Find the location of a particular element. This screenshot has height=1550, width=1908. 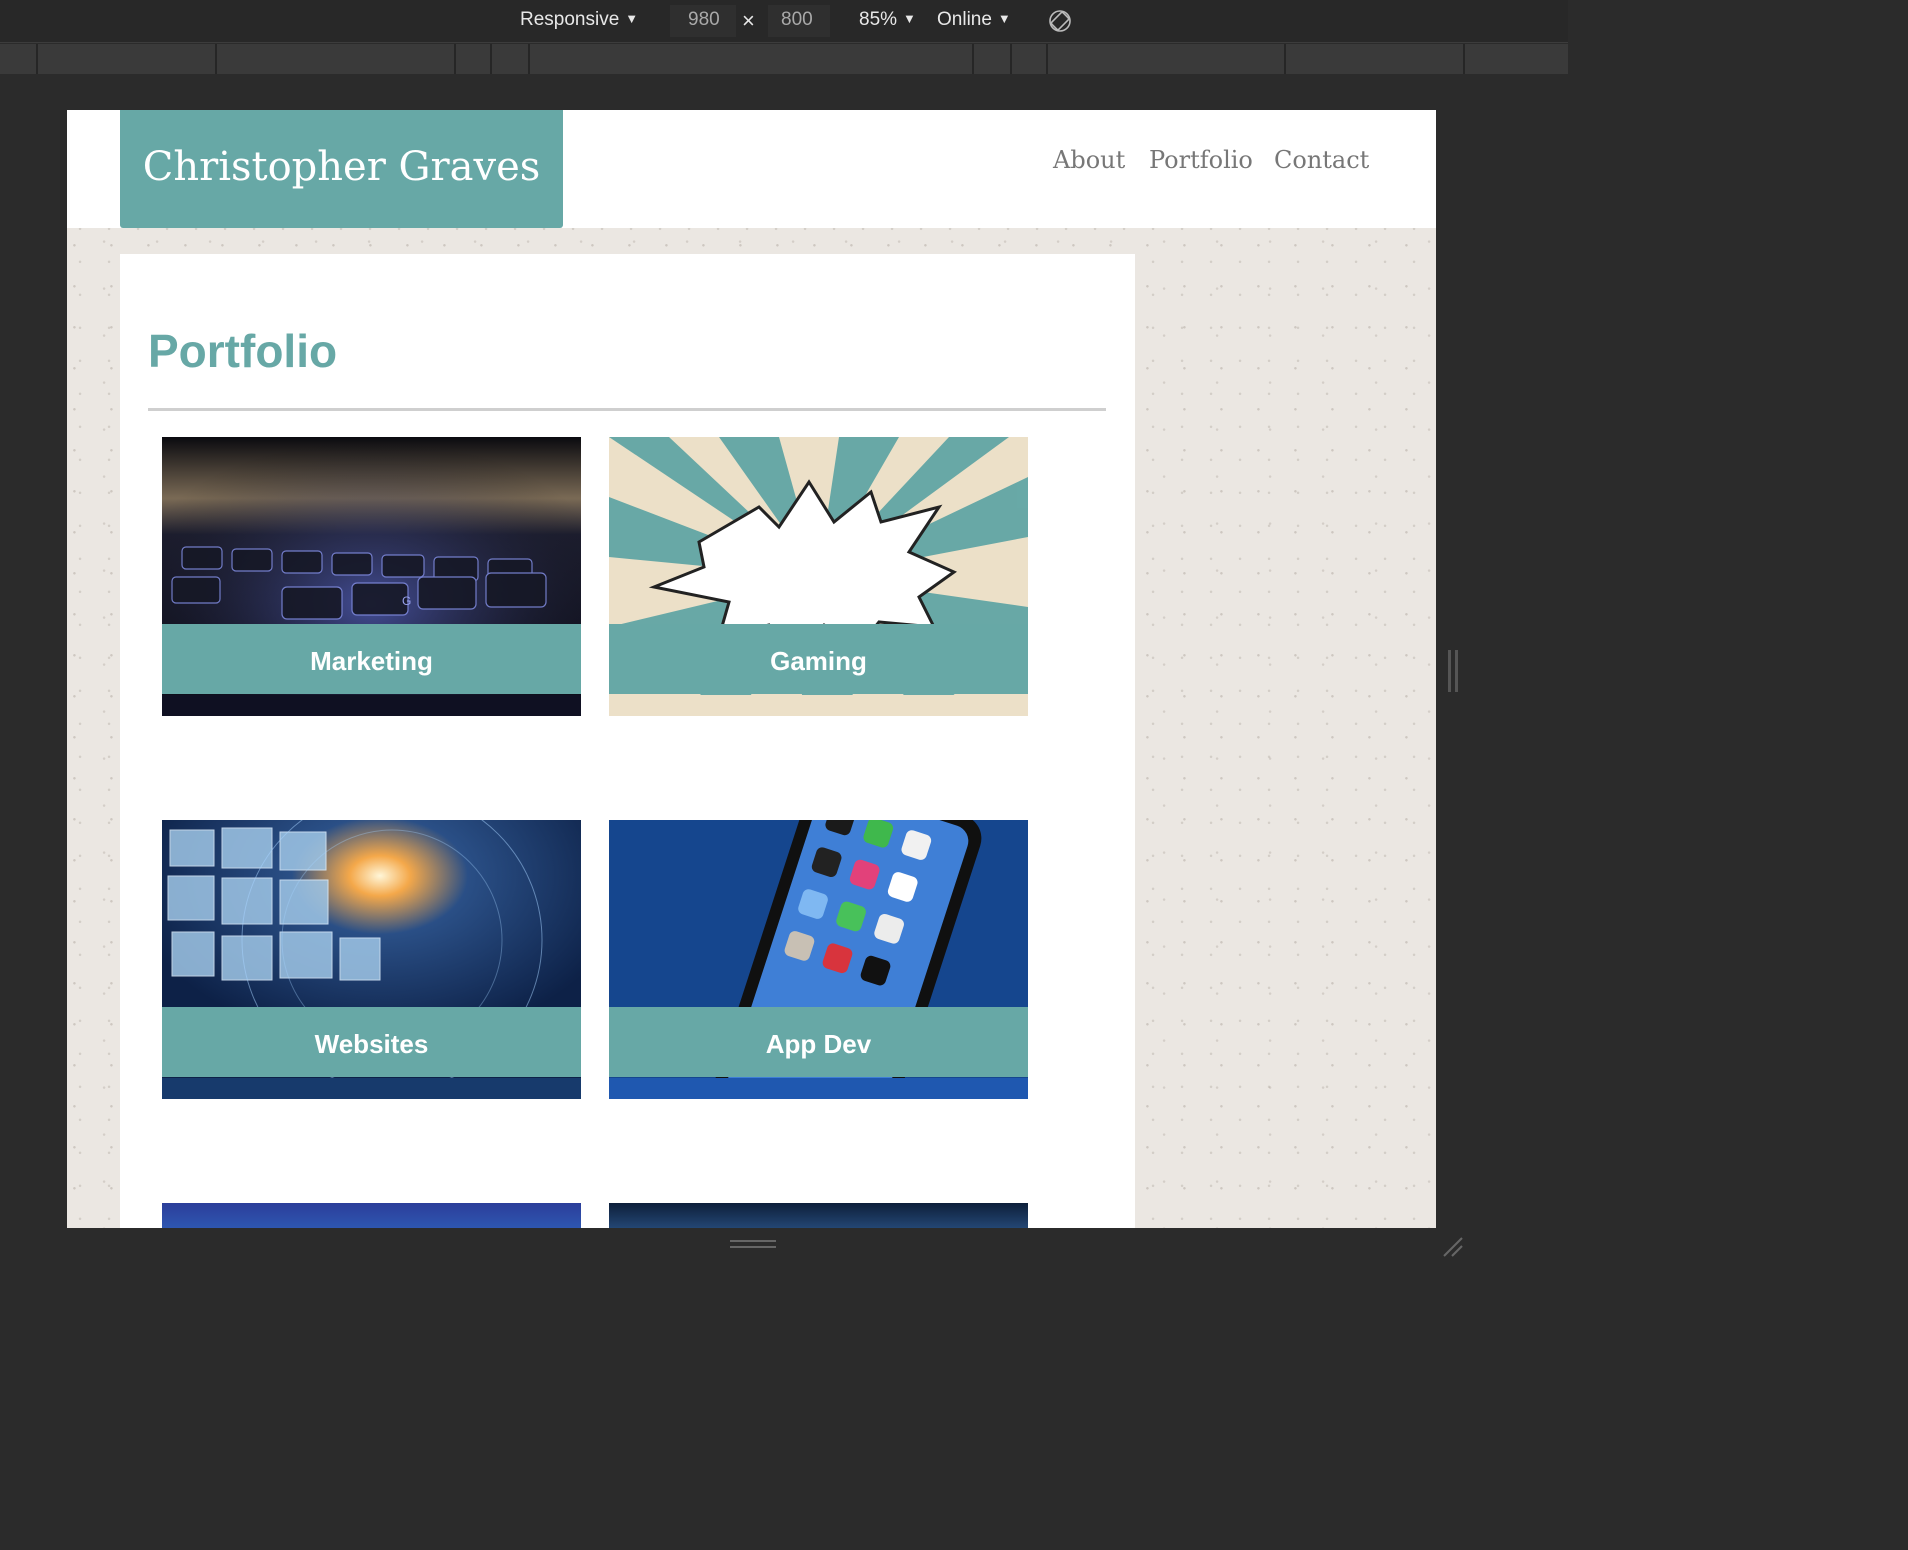

rotate-icon is located at coordinates (1060, 21).